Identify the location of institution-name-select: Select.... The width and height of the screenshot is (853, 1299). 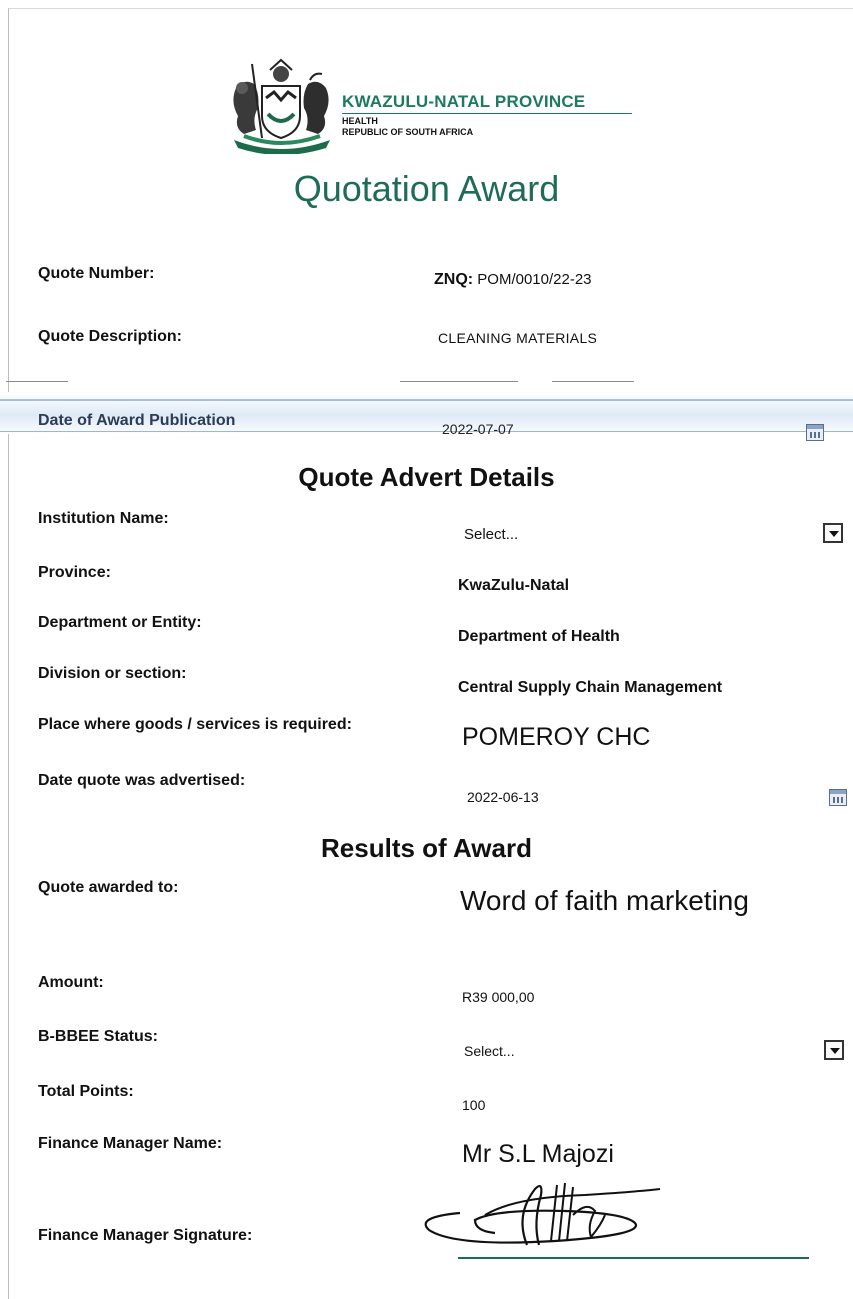
(491, 534).